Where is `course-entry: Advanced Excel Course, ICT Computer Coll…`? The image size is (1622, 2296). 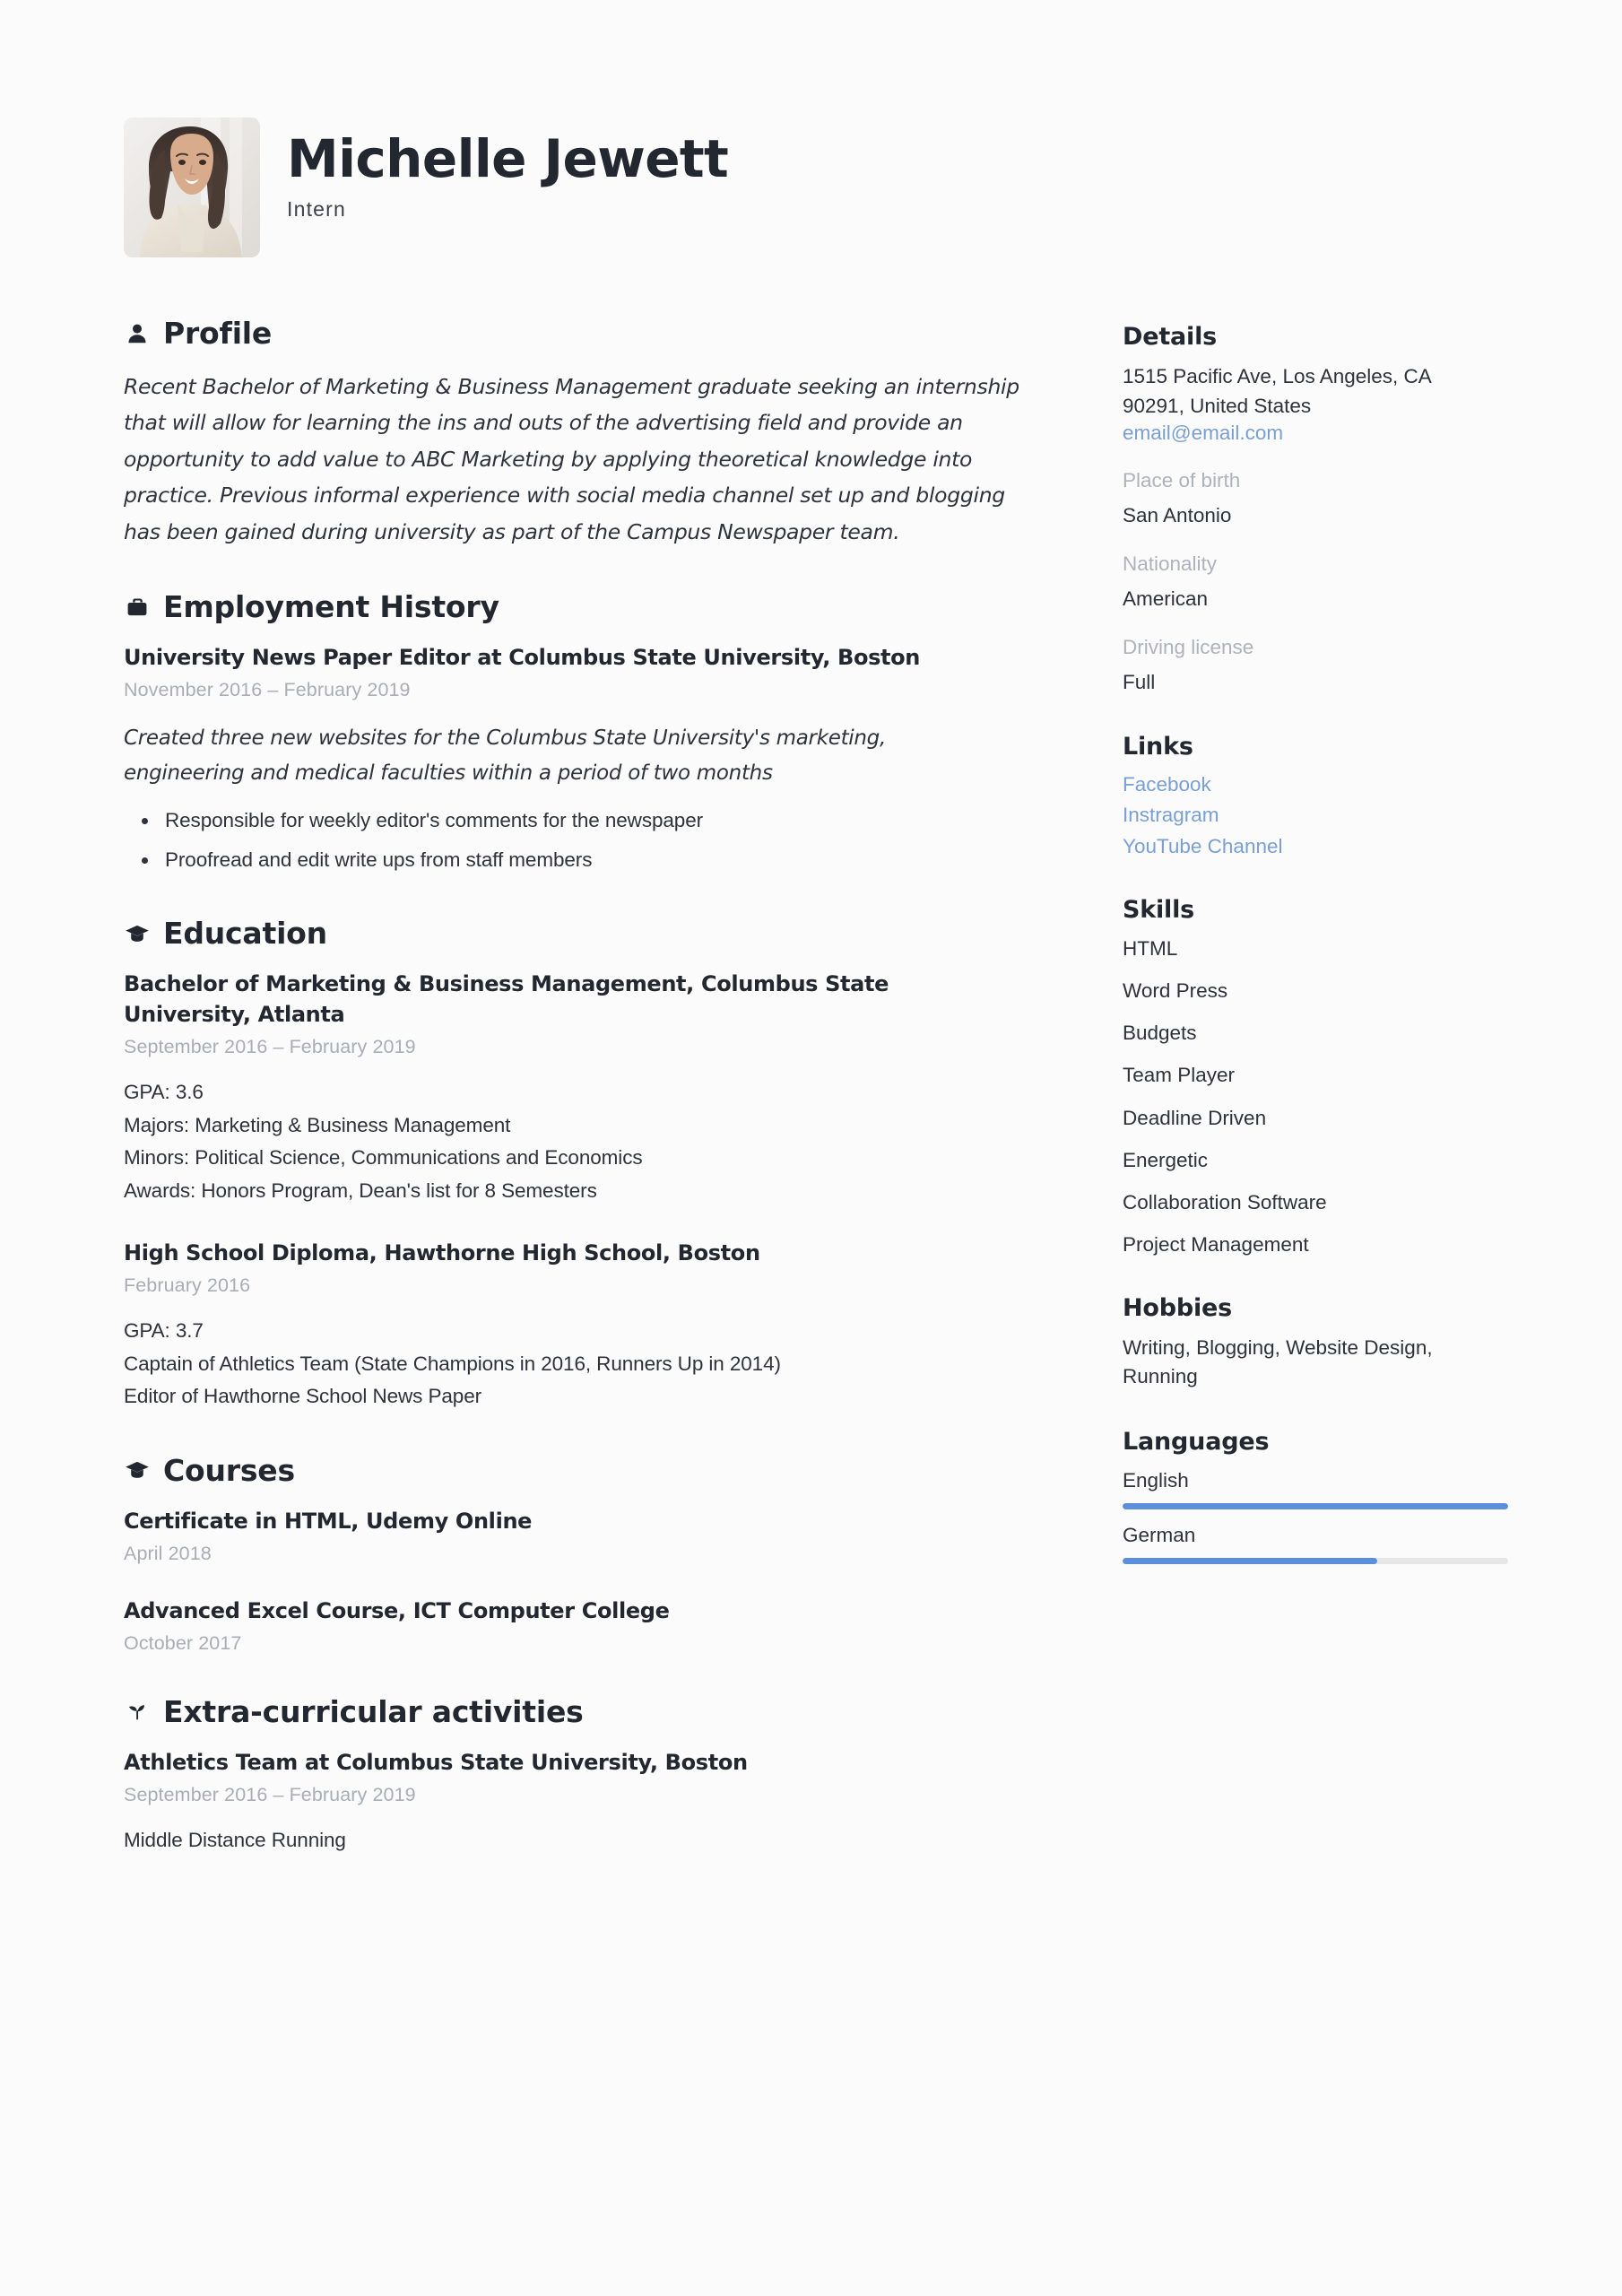 course-entry: Advanced Excel Course, ICT Computer Coll… is located at coordinates (590, 1625).